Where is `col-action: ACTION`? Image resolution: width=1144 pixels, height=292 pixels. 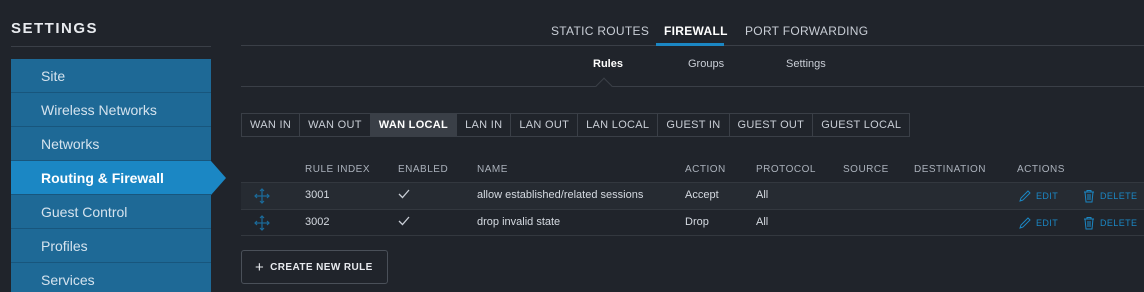 col-action: ACTION is located at coordinates (705, 169).